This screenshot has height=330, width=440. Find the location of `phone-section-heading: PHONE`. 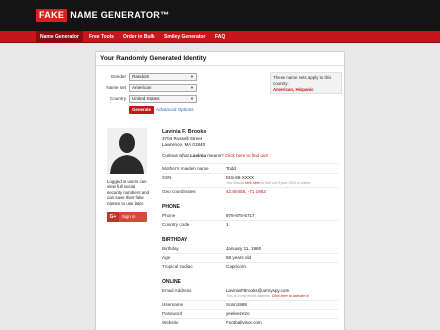

phone-section-heading: PHONE is located at coordinates (171, 207).